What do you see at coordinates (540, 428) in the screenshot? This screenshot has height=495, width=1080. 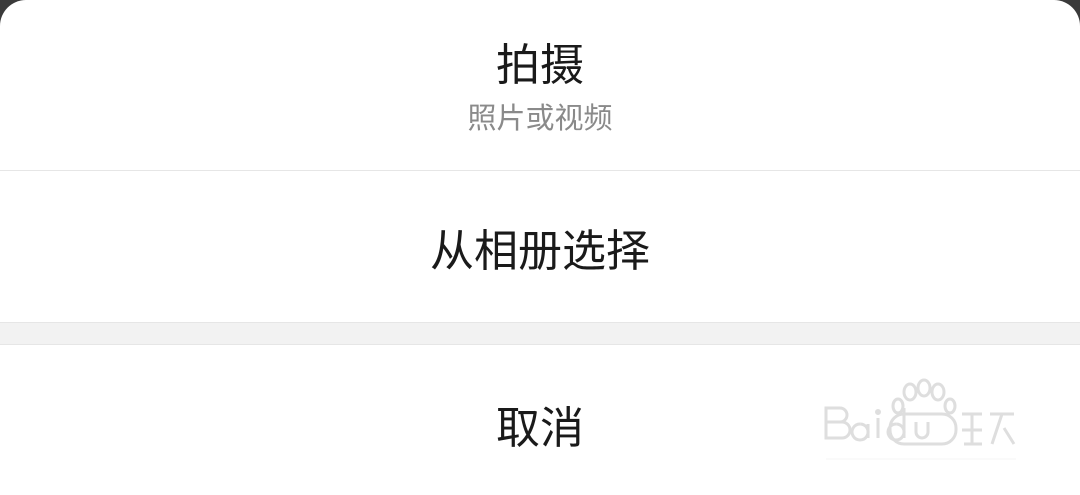 I see `cancel-label: 取消` at bounding box center [540, 428].